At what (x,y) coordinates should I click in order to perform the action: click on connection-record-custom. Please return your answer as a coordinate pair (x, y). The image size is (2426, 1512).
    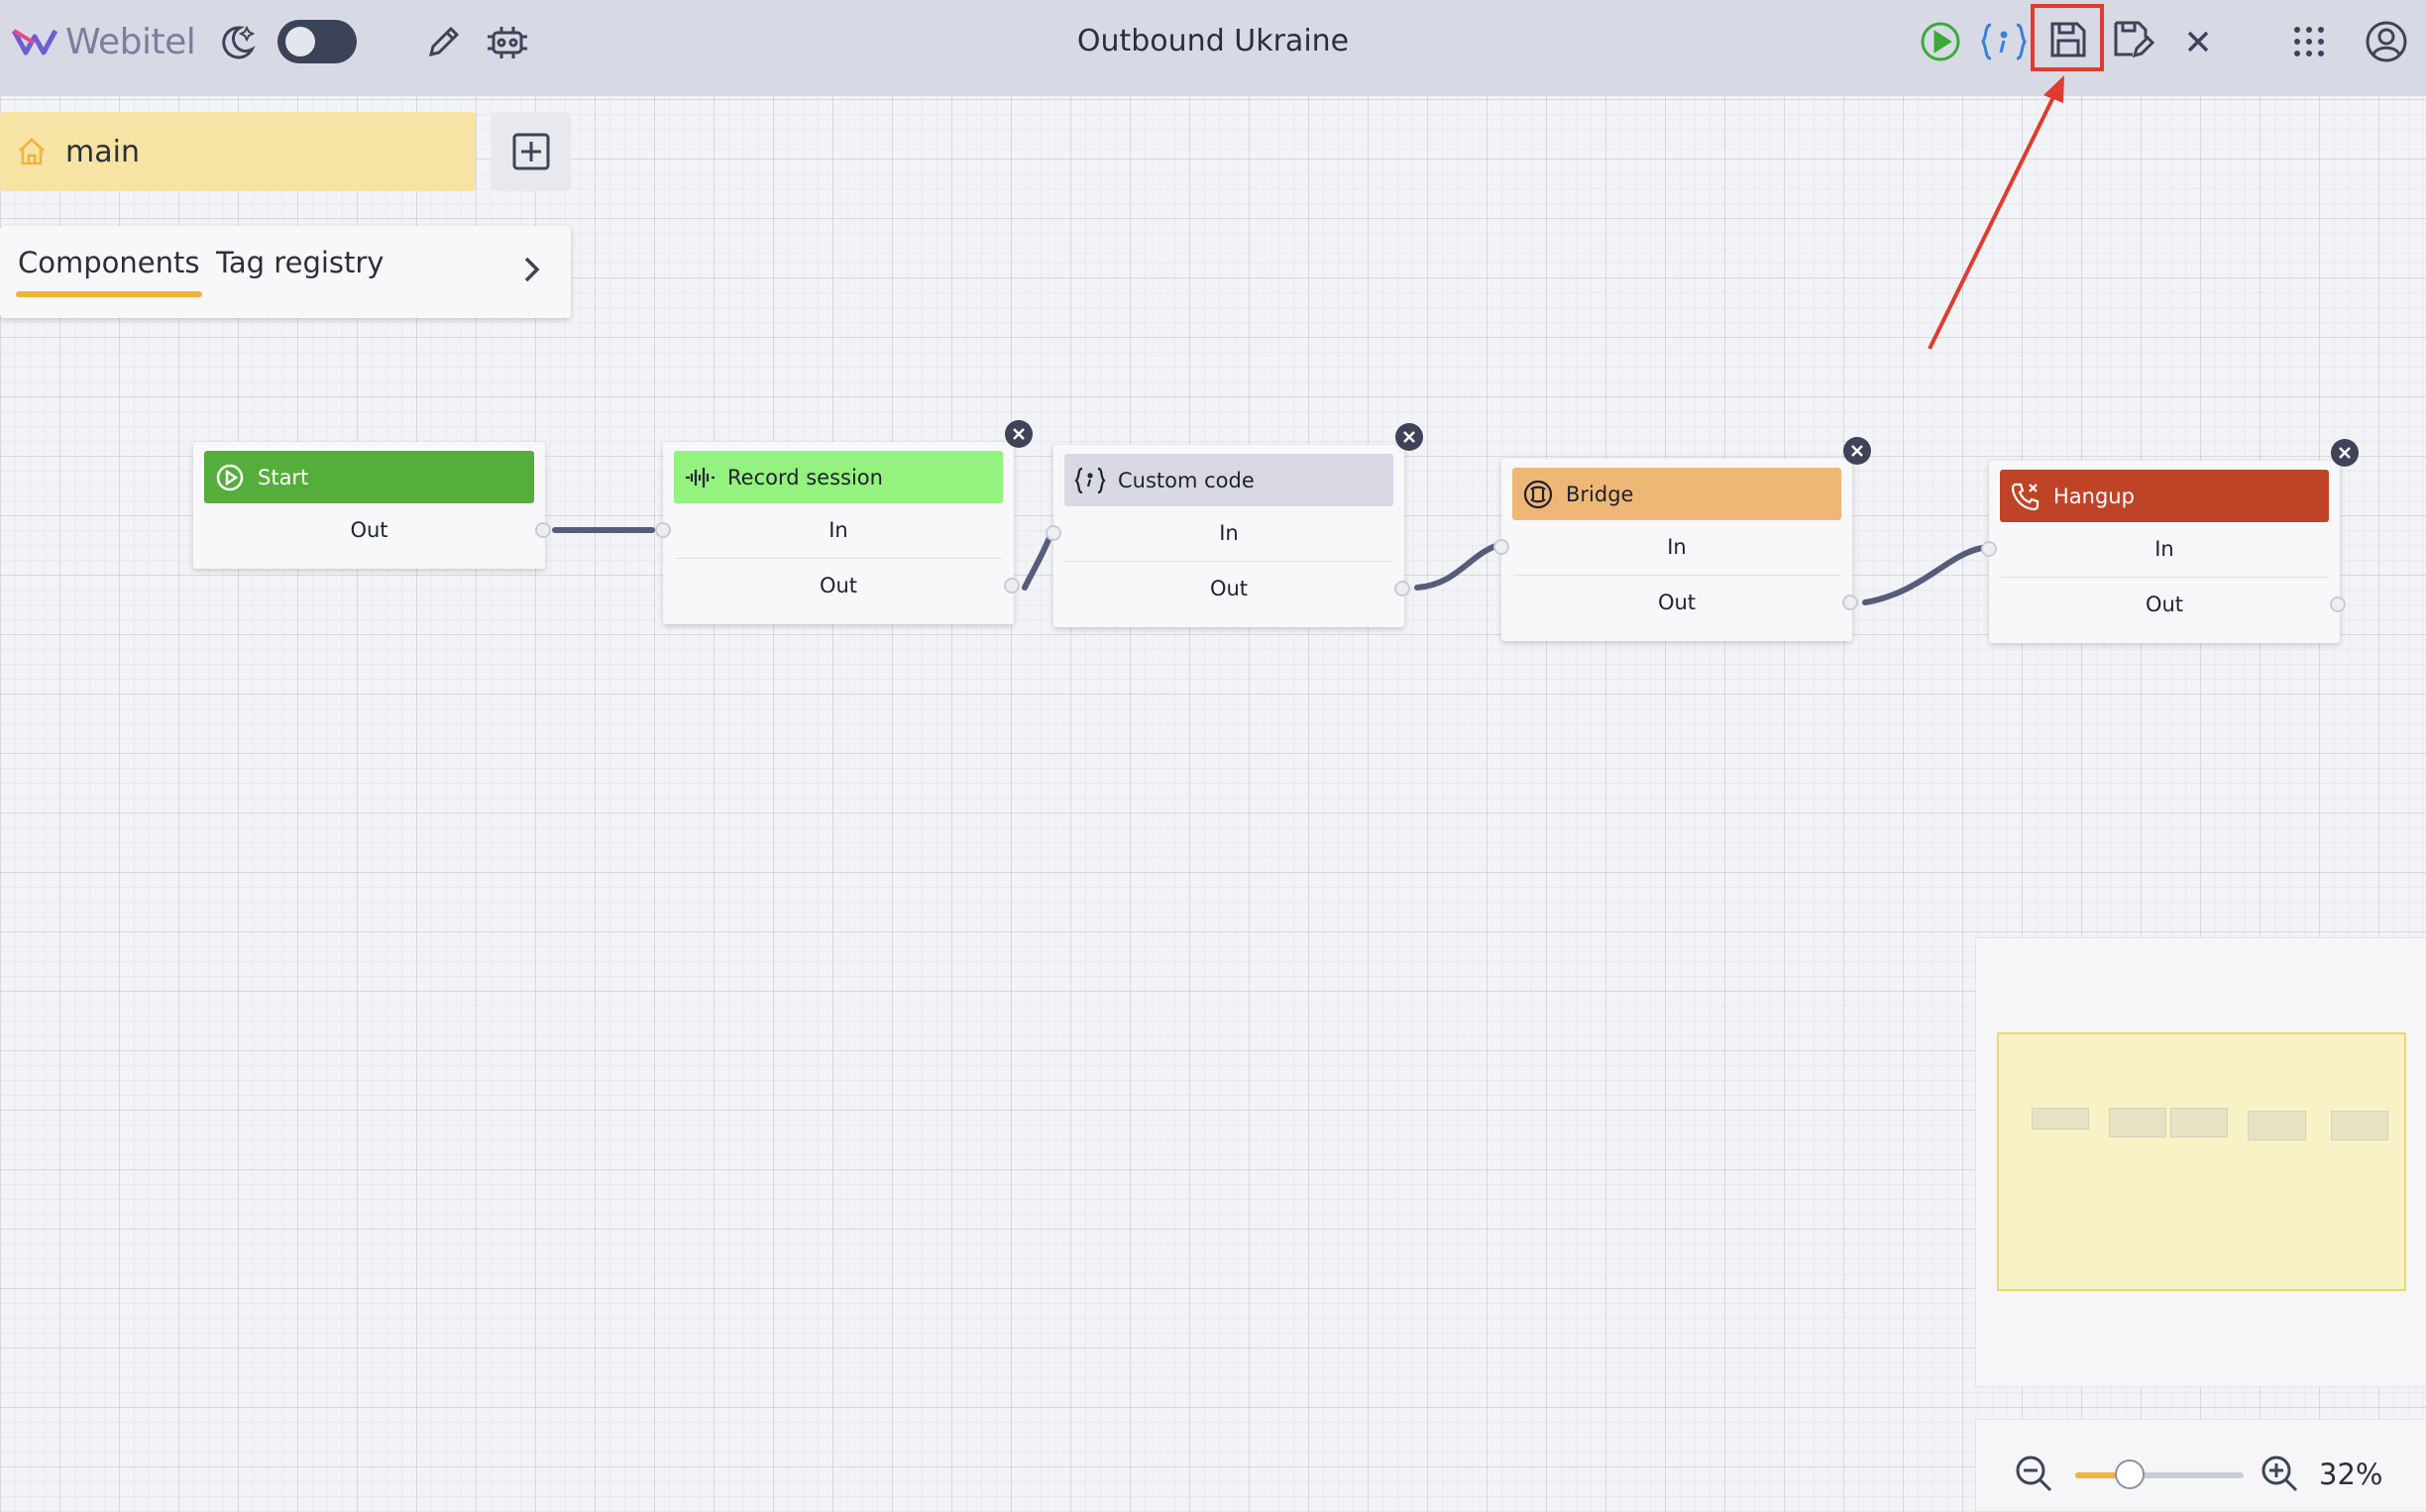
    Looking at the image, I should click on (1037, 562).